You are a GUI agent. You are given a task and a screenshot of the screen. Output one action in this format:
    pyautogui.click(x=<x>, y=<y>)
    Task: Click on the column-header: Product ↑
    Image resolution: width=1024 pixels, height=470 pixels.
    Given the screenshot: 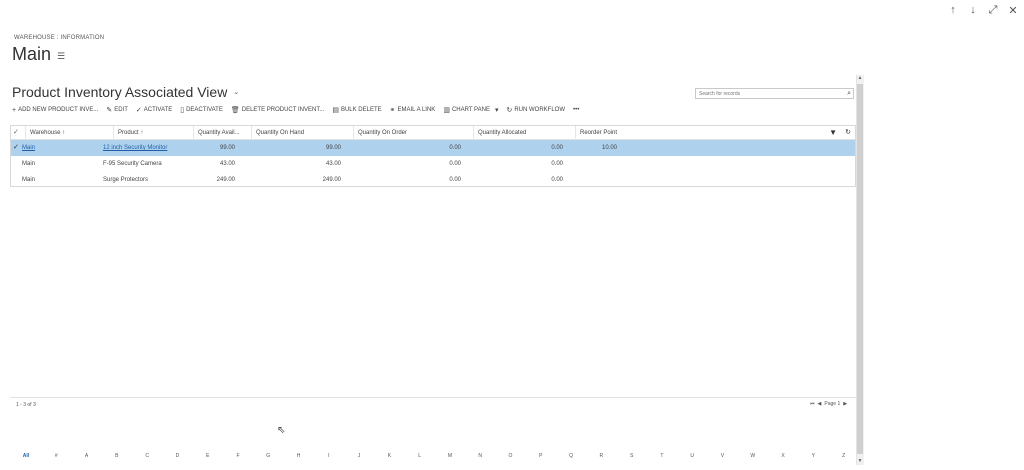 What is the action you would take?
    pyautogui.click(x=153, y=133)
    